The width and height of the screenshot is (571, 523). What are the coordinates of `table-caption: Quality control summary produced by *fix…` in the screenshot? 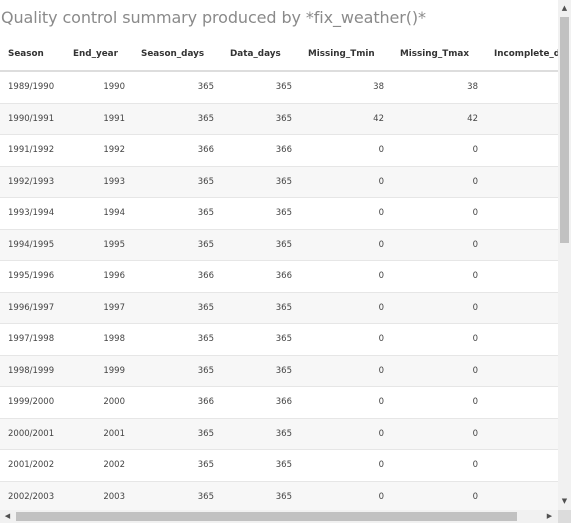 It's located at (213, 17).